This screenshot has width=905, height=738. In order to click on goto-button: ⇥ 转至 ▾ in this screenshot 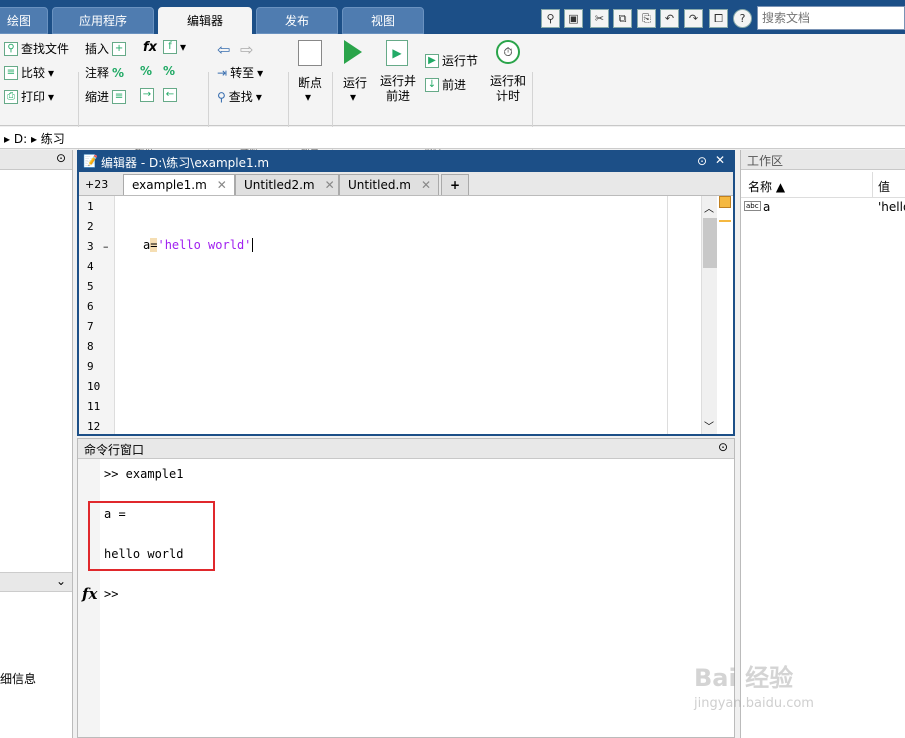, I will do `click(240, 72)`.